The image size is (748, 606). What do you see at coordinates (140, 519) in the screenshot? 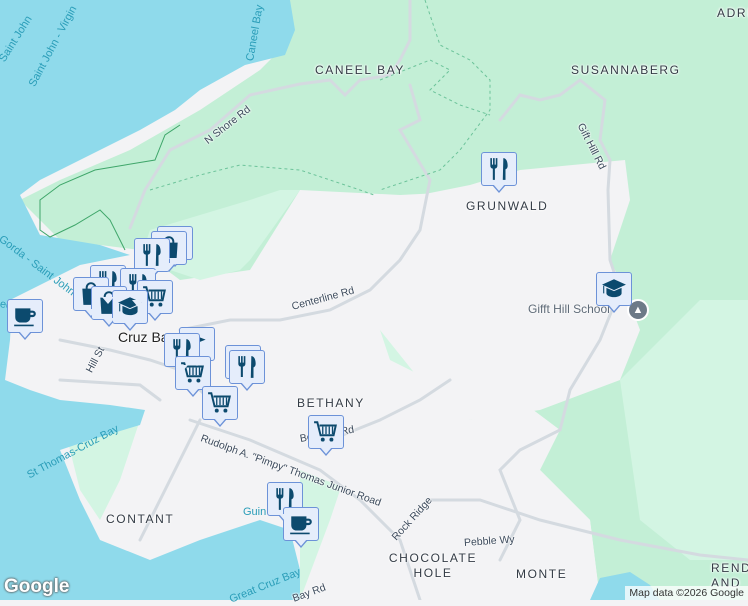
I see `place-contant: CONTANT` at bounding box center [140, 519].